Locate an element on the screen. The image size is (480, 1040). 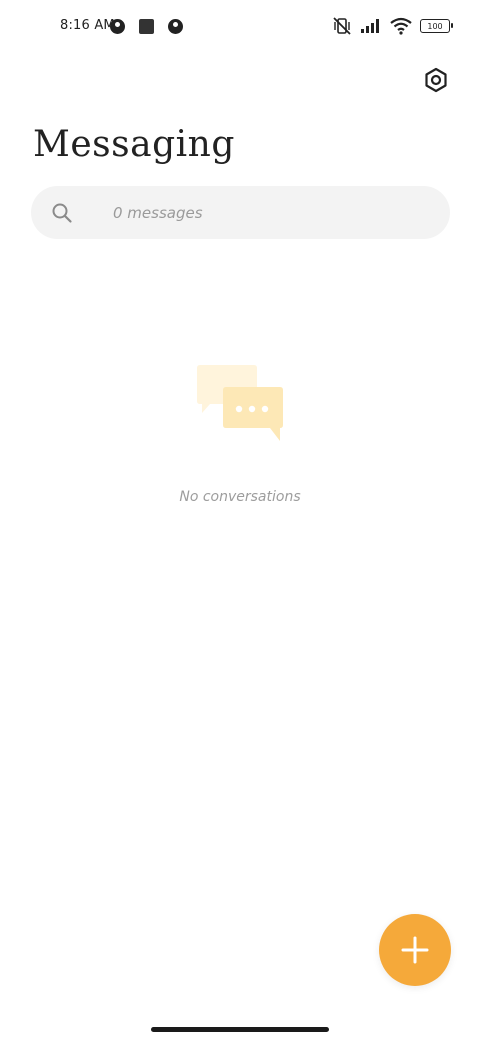
home-indicator is located at coordinates (240, 1029).